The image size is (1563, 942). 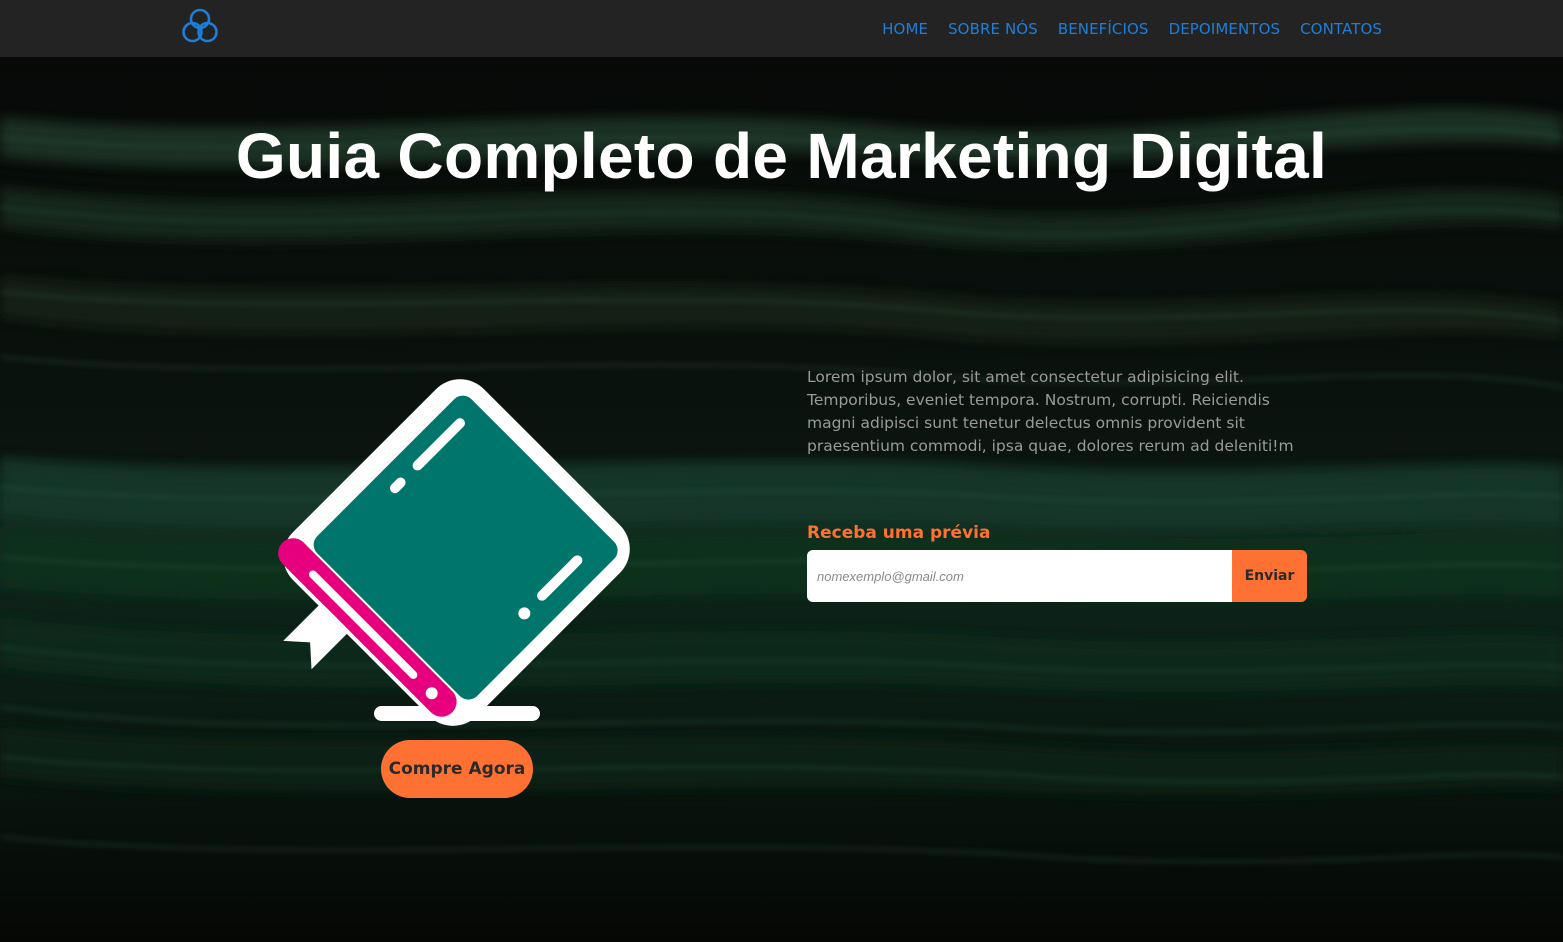 I want to click on nav-about-link: SOBRE NÓS, so click(x=993, y=29).